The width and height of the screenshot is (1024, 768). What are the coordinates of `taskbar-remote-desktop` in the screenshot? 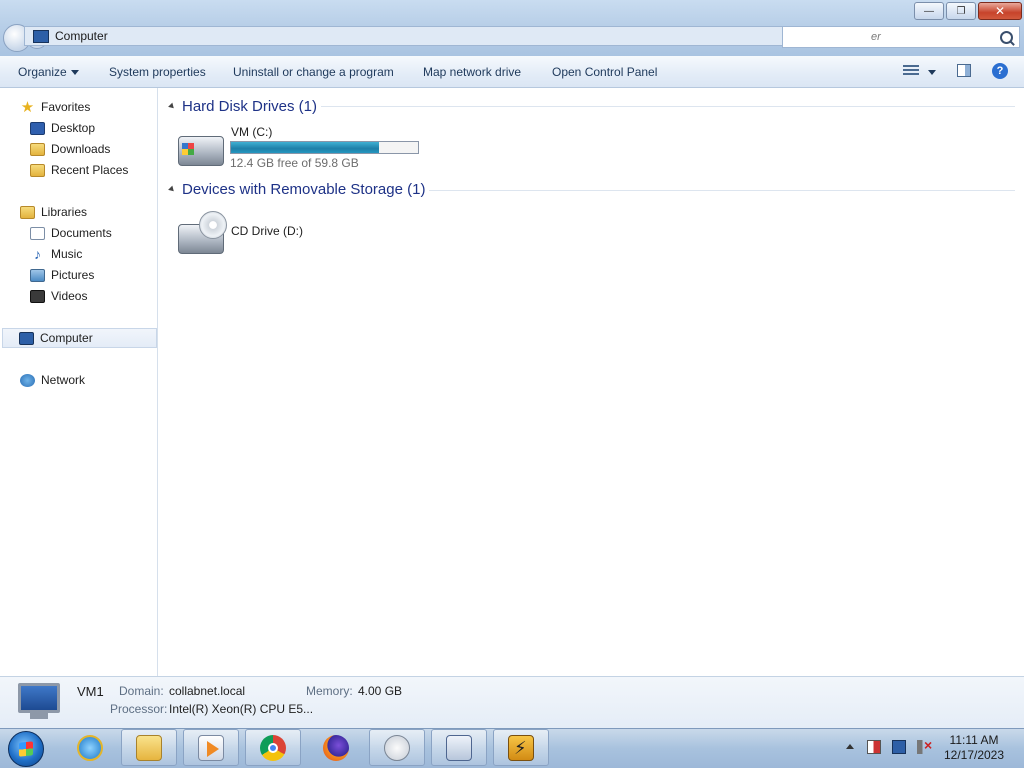 It's located at (459, 747).